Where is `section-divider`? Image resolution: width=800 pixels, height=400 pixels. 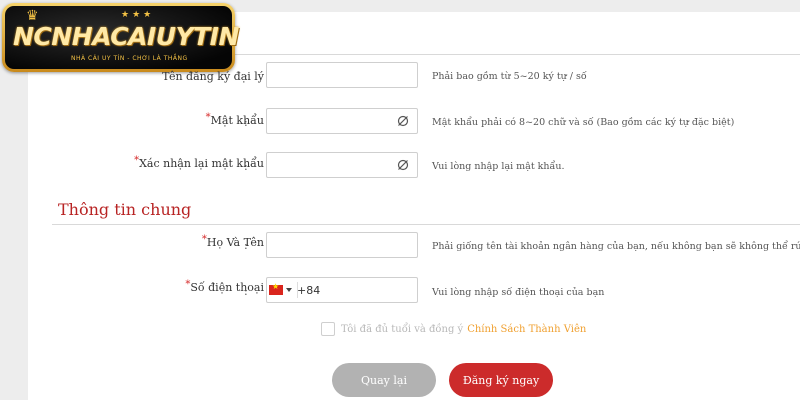 section-divider is located at coordinates (426, 224).